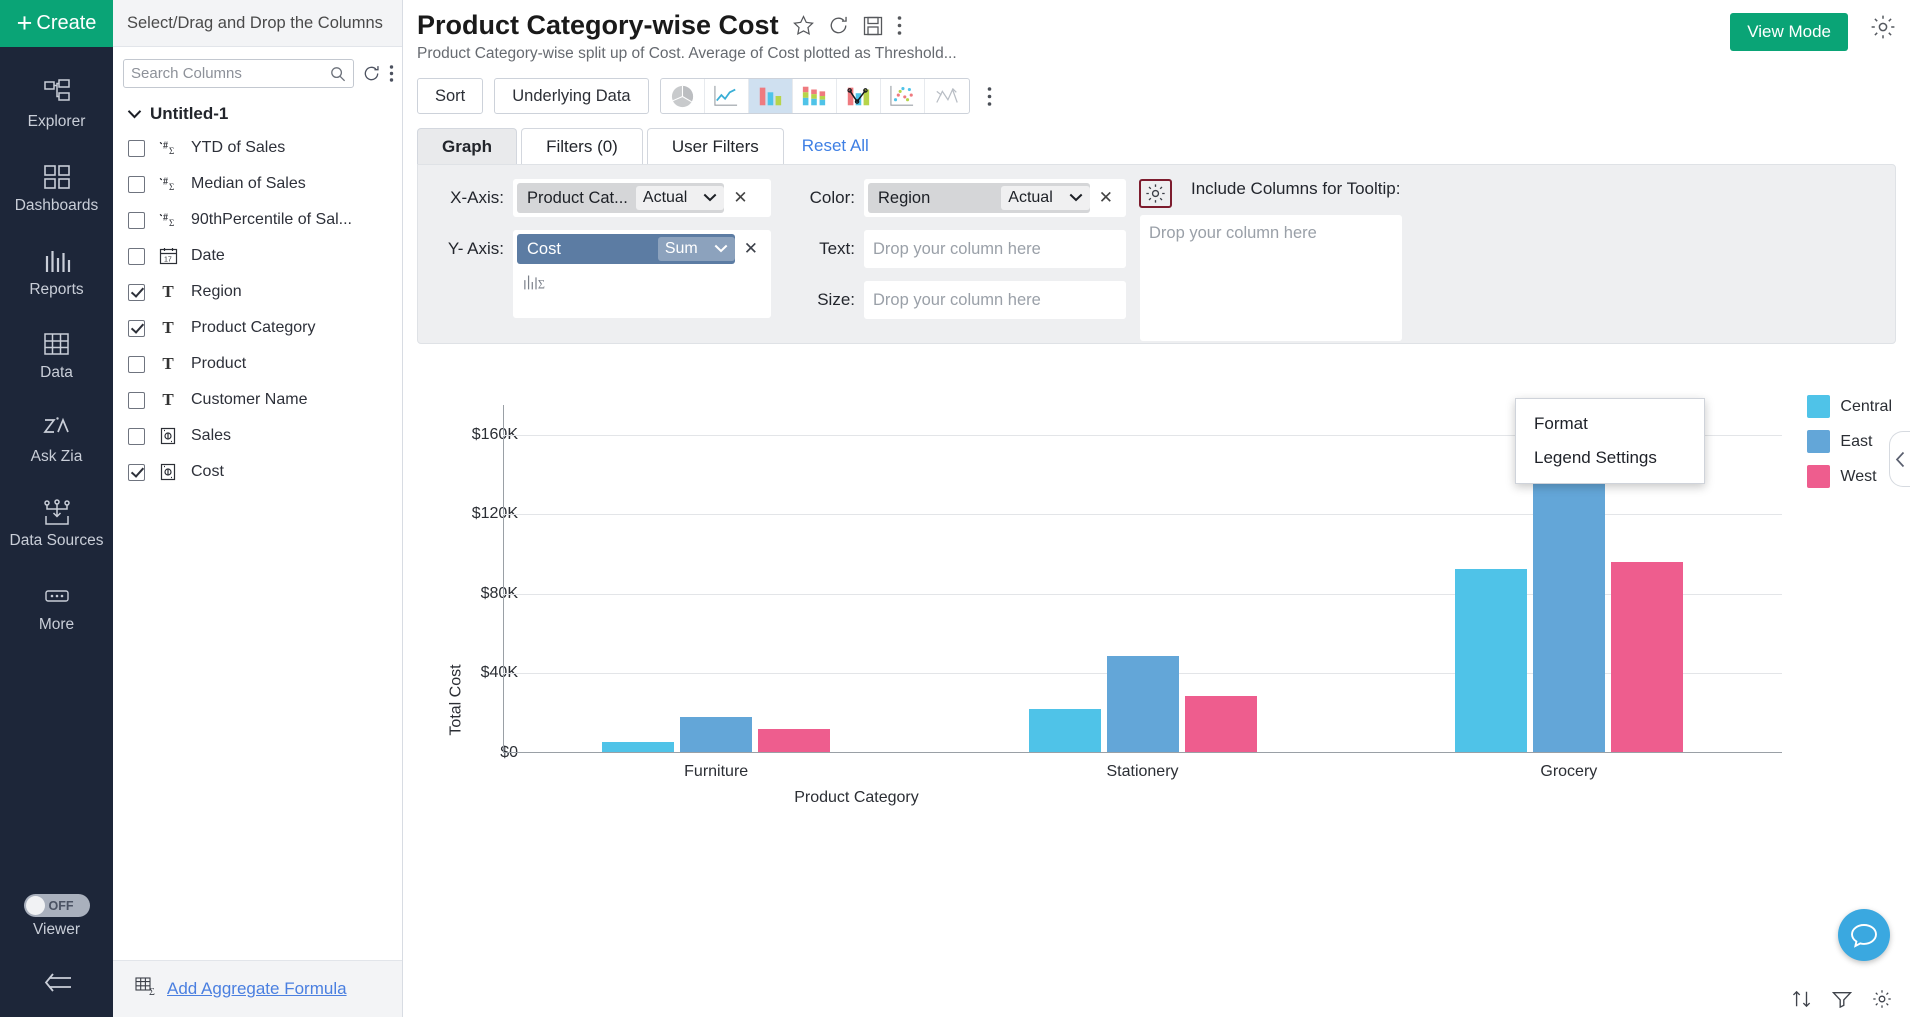 This screenshot has height=1017, width=1910. Describe the element at coordinates (683, 96) in the screenshot. I see `pie-chart-icon` at that location.